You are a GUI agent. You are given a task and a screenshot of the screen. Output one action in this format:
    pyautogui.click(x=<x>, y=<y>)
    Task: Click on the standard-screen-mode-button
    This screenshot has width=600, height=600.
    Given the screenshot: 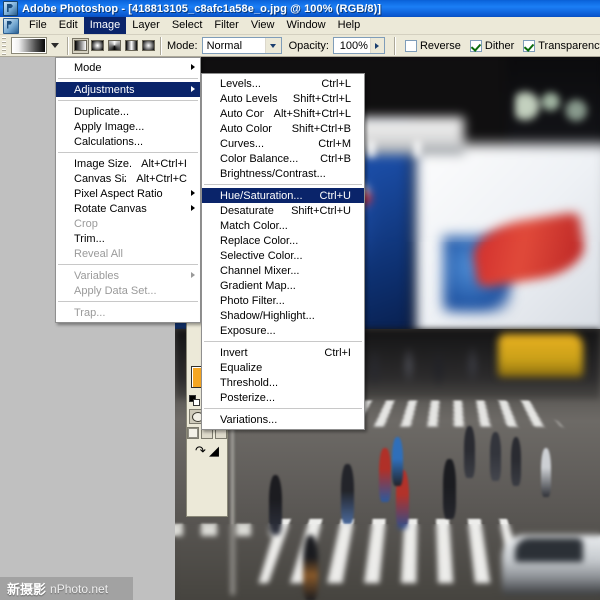 What is the action you would take?
    pyautogui.click(x=193, y=433)
    